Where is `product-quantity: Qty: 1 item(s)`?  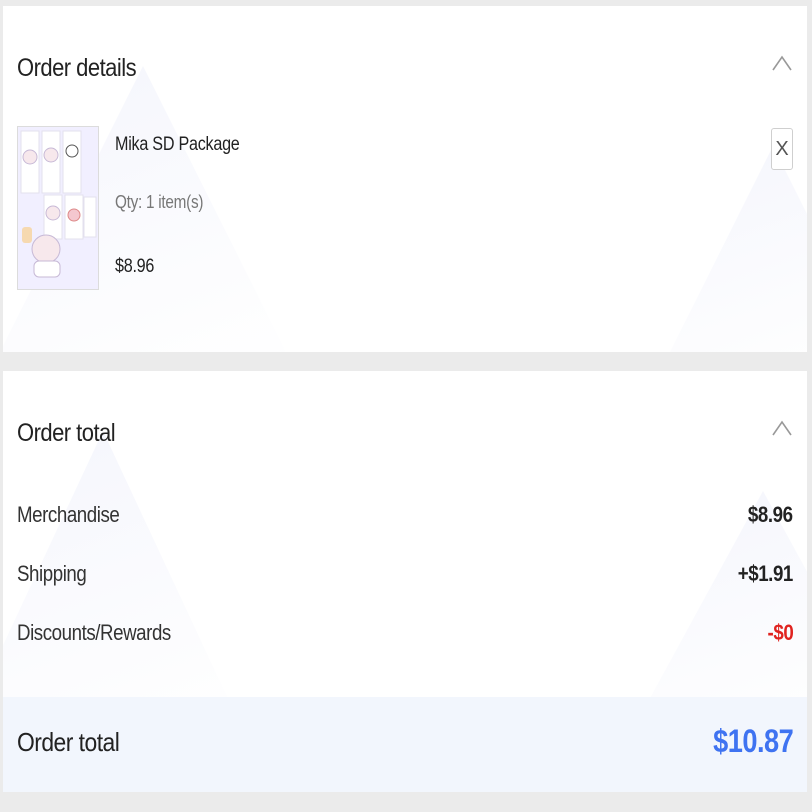
product-quantity: Qty: 1 item(s) is located at coordinates (159, 202).